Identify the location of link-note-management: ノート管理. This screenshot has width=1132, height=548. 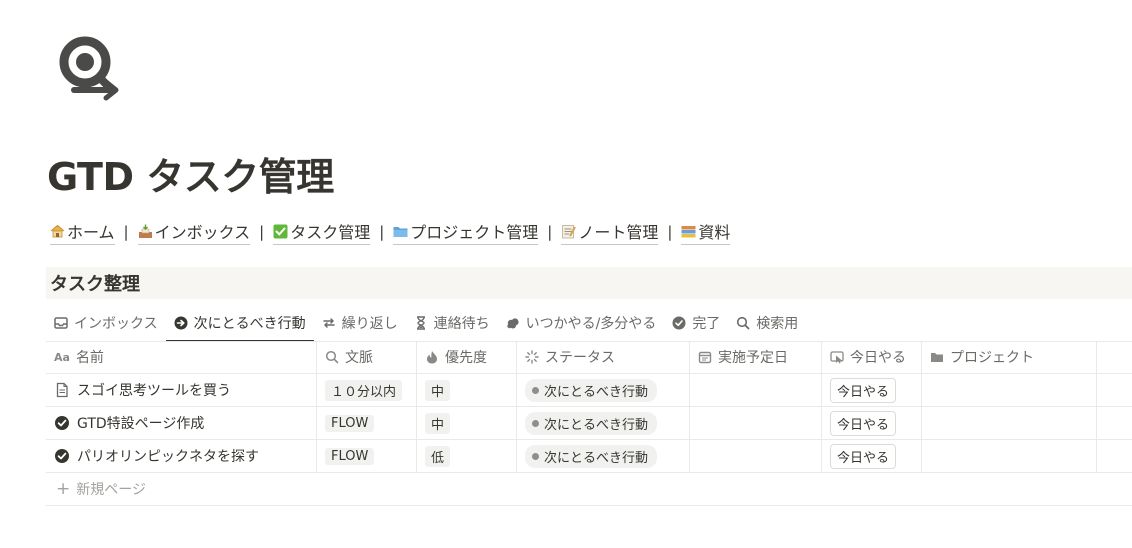
(610, 232).